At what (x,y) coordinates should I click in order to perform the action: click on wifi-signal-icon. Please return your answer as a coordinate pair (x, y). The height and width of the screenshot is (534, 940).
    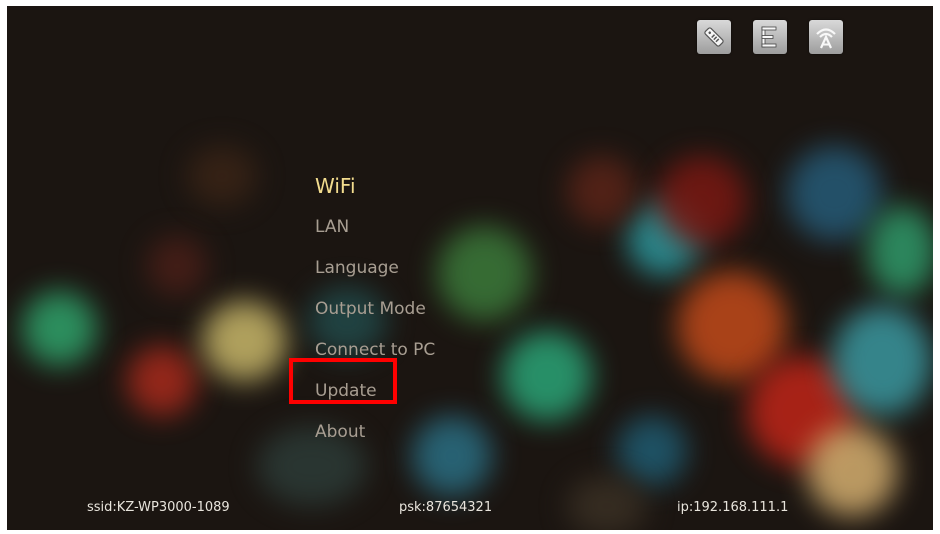
    Looking at the image, I should click on (826, 37).